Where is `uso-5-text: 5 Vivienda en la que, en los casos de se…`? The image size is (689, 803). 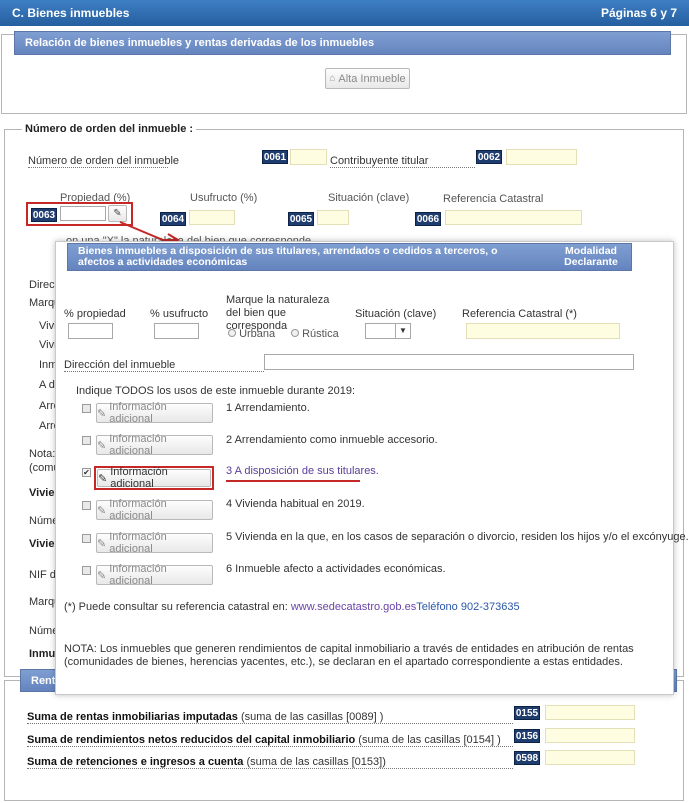
uso-5-text: 5 Vivienda en la que, en los casos de se… is located at coordinates (457, 537).